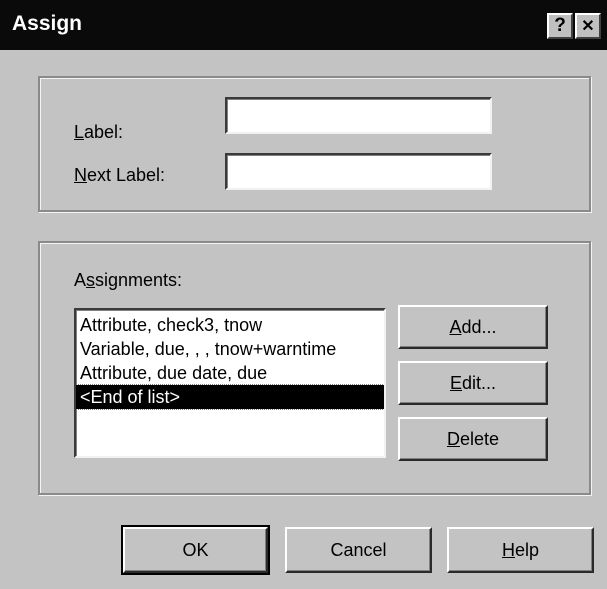 This screenshot has width=607, height=589. What do you see at coordinates (303, 25) in the screenshot?
I see `title-bar: Assign ? ✕` at bounding box center [303, 25].